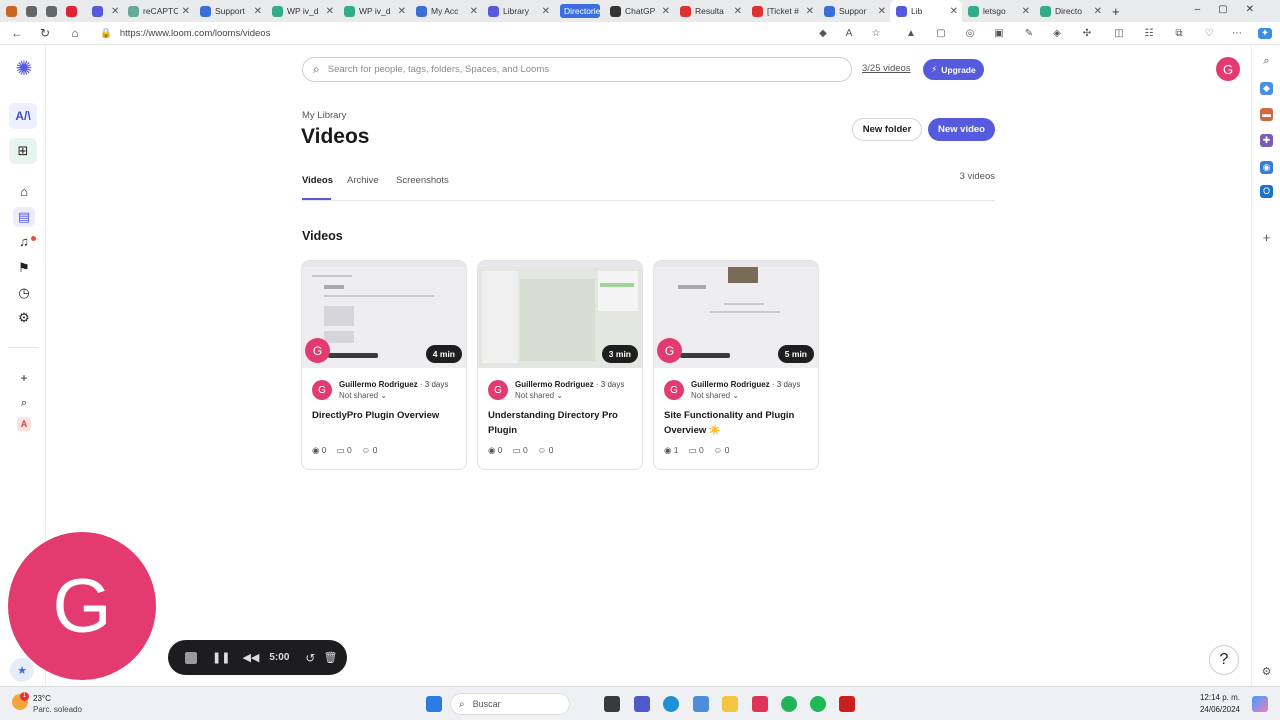 This screenshot has height=720, width=1280. I want to click on split-screen-icon: ◫, so click(1119, 33).